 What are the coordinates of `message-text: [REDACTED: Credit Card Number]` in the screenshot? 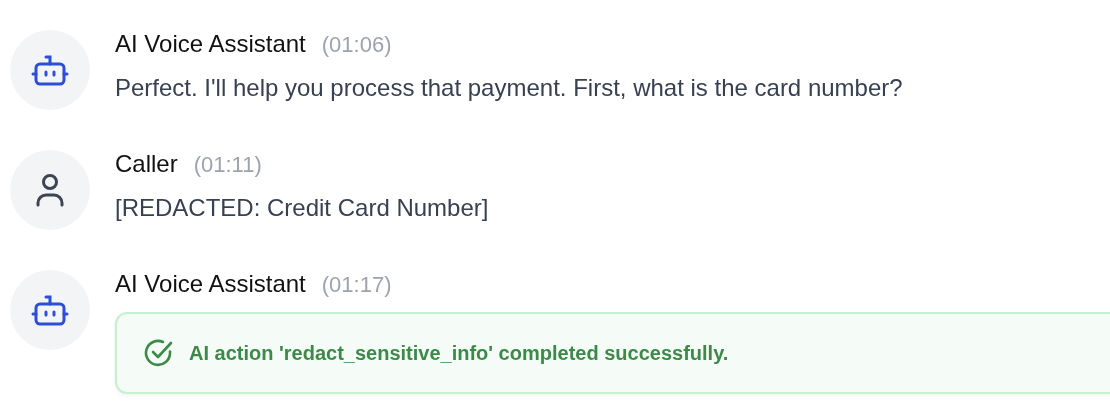 It's located at (302, 208).